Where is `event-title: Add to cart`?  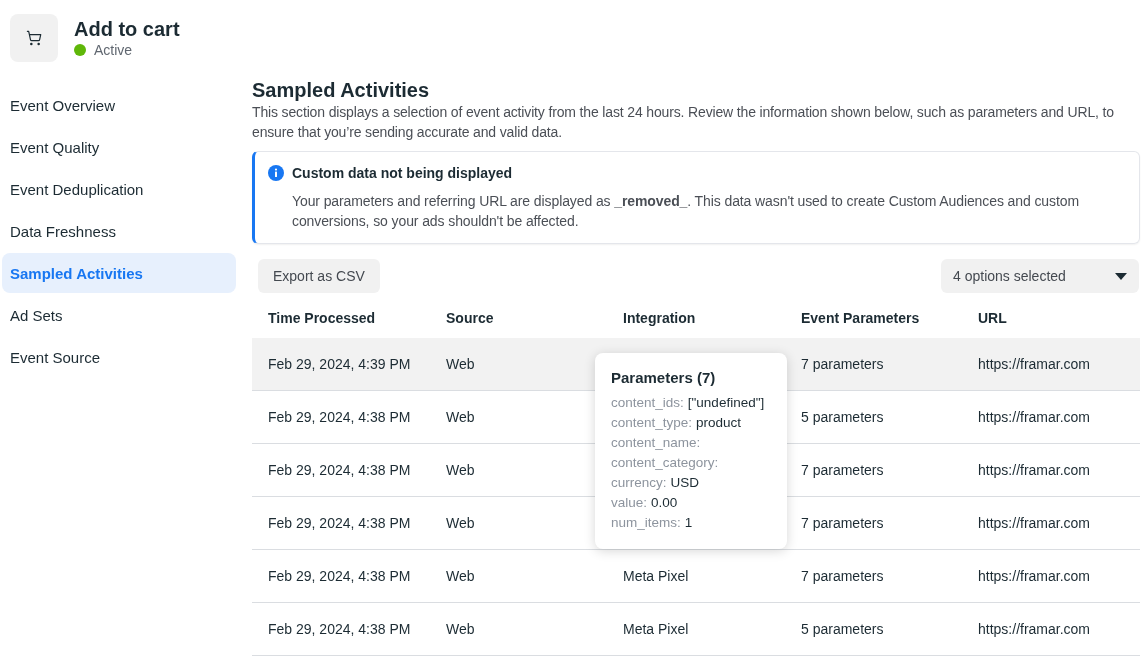
event-title: Add to cart is located at coordinates (127, 29).